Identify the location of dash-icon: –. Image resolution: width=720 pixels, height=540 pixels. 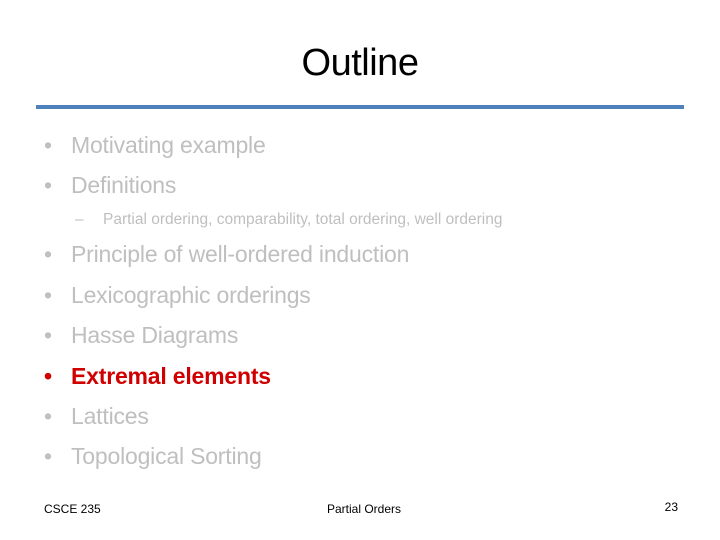
(79, 219).